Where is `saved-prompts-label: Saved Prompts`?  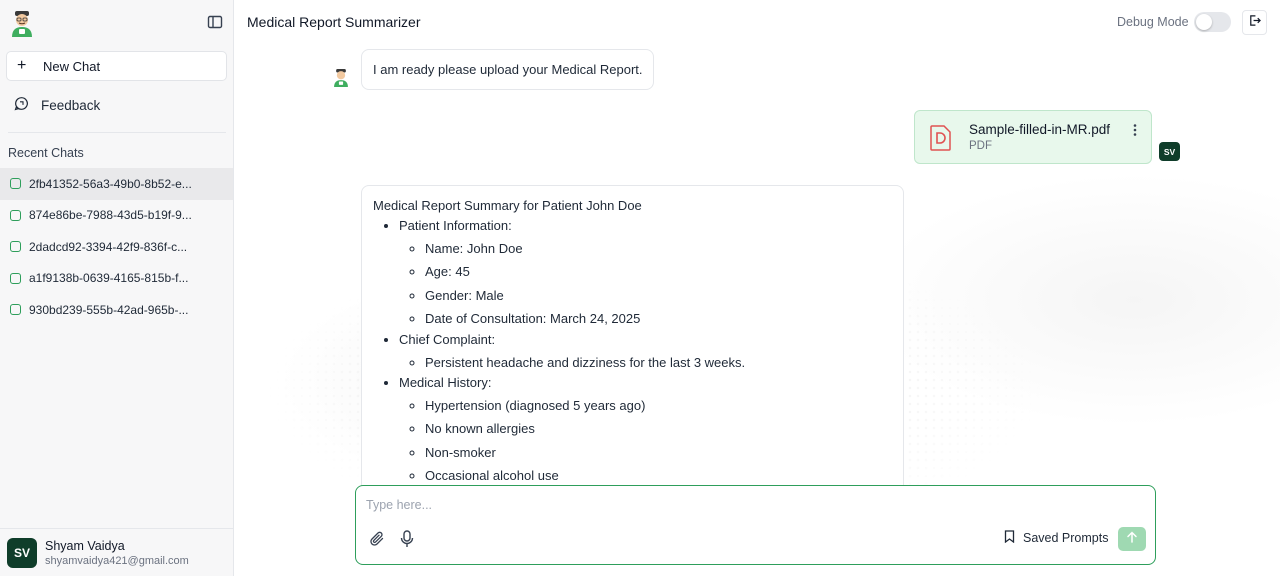
saved-prompts-label: Saved Prompts is located at coordinates (1066, 538).